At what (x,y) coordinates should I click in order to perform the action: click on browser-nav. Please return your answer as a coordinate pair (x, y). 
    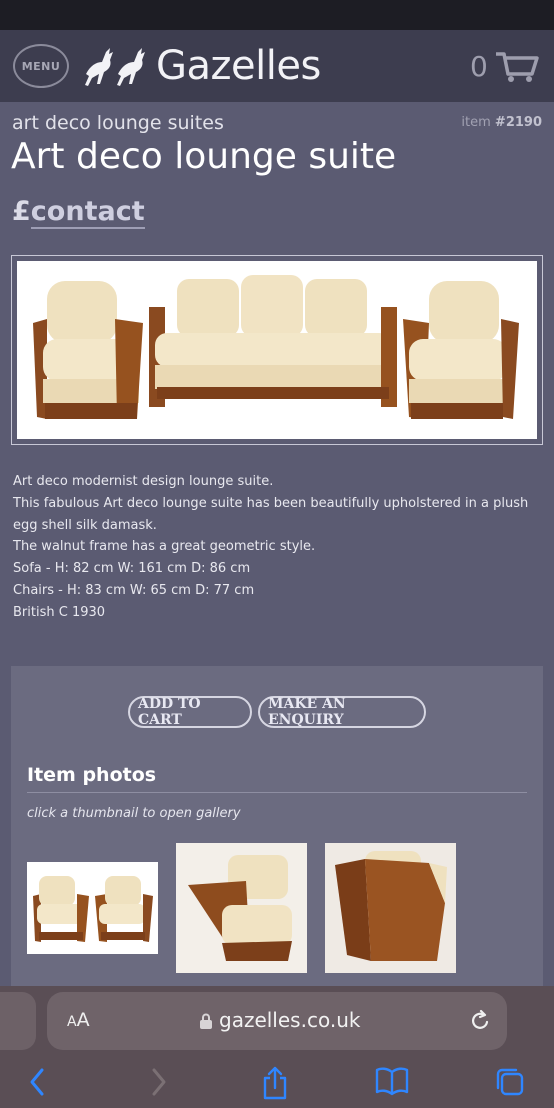
    Looking at the image, I should click on (277, 1084).